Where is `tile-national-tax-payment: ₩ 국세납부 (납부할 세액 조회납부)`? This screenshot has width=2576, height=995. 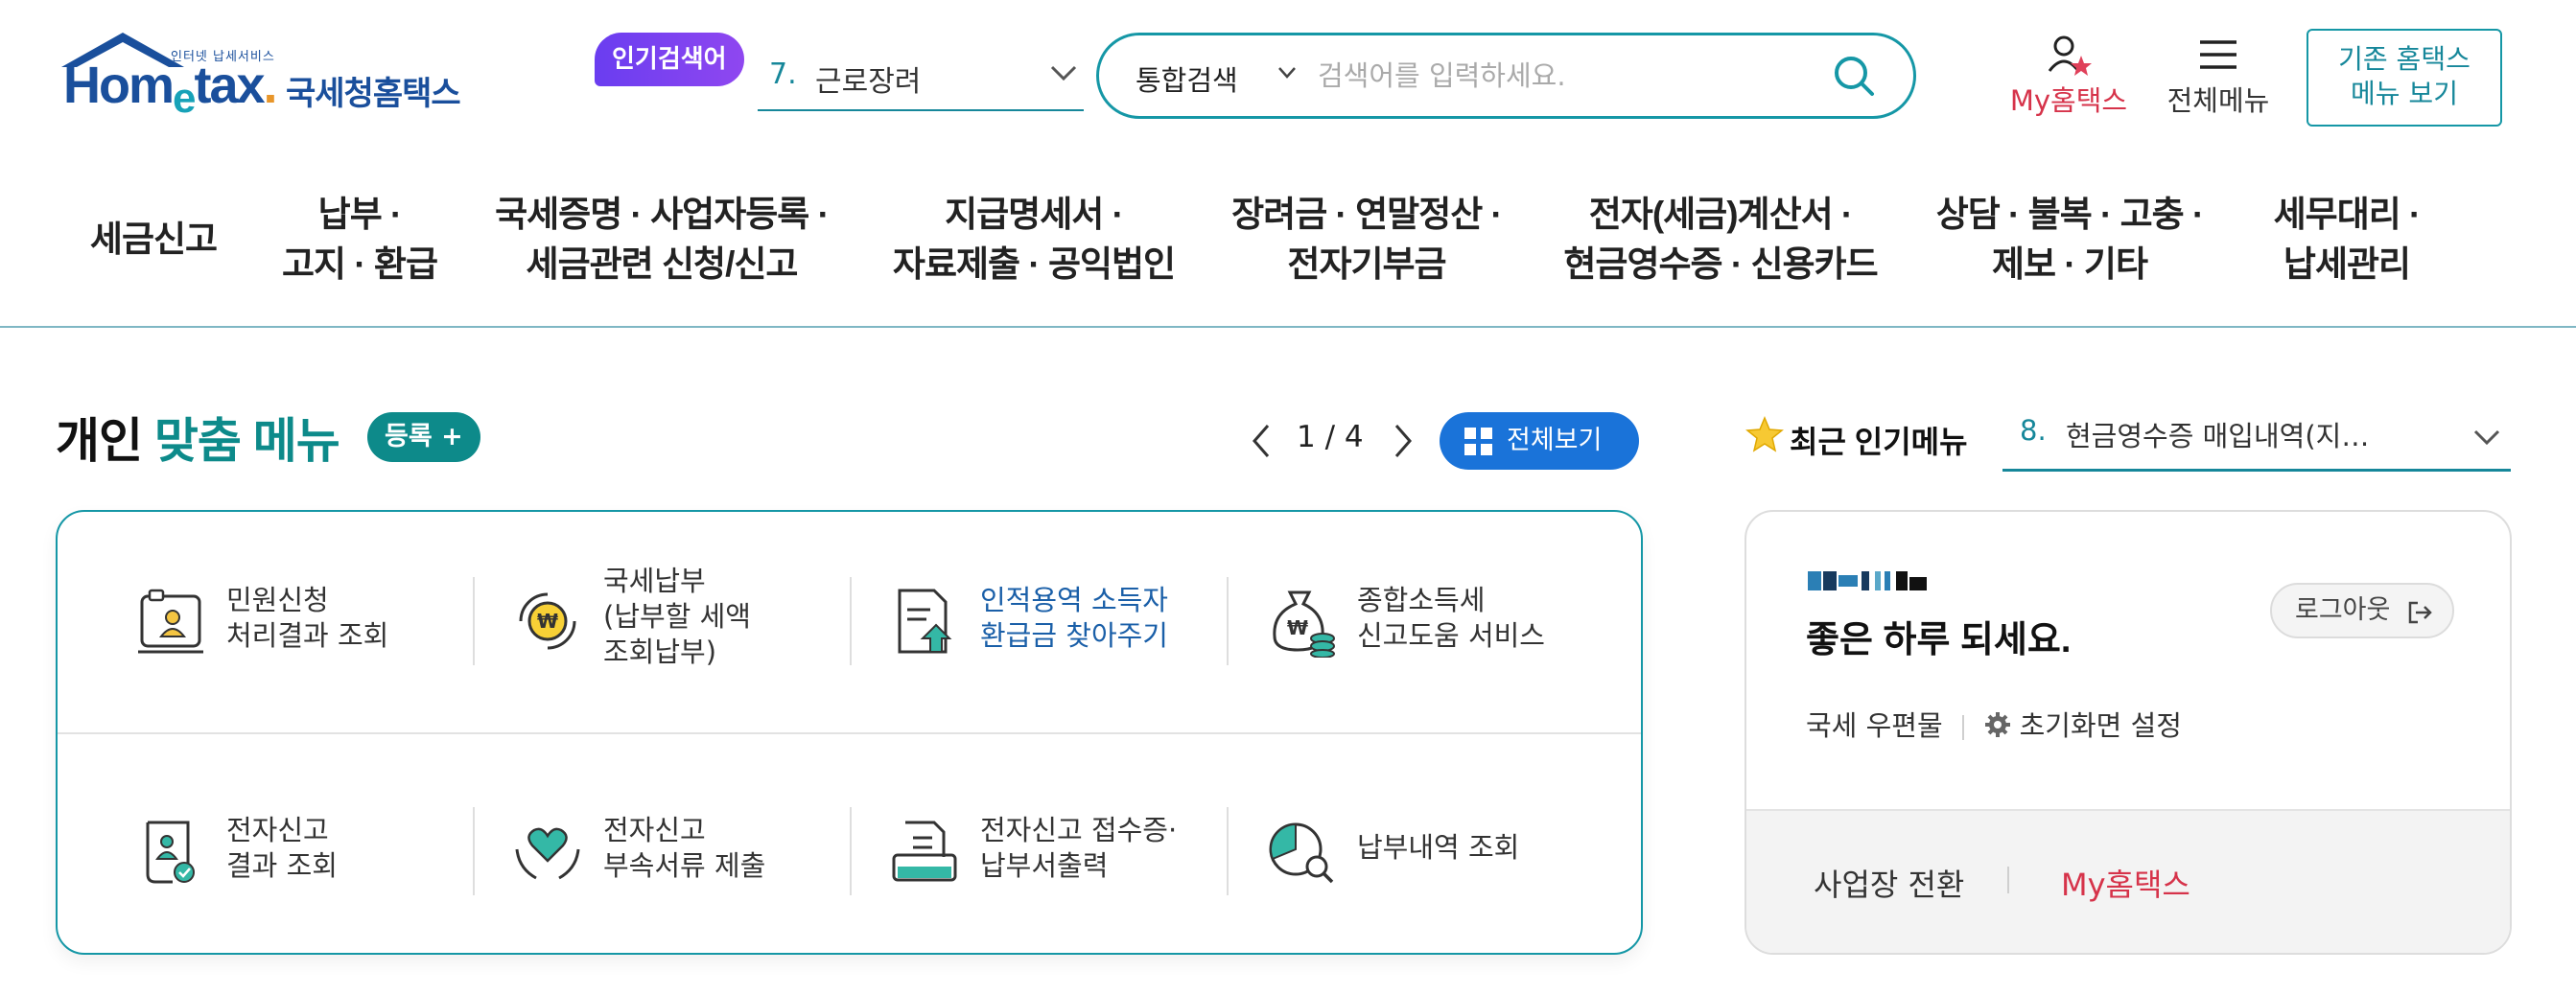 tile-national-tax-payment: ₩ 국세납부 (납부할 세액 조회납부) is located at coordinates (681, 623).